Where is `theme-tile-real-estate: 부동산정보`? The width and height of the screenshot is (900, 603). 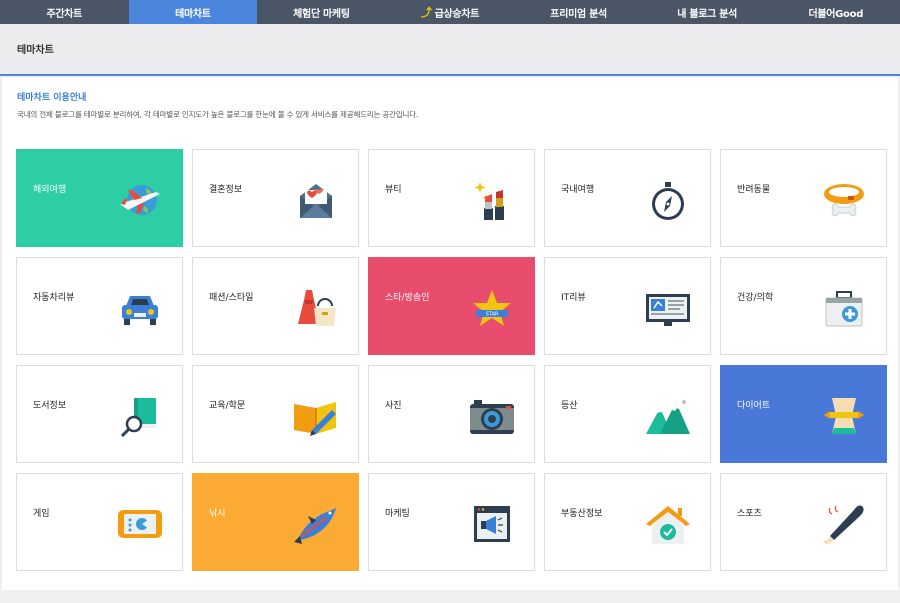 theme-tile-real-estate: 부동산정보 is located at coordinates (627, 522).